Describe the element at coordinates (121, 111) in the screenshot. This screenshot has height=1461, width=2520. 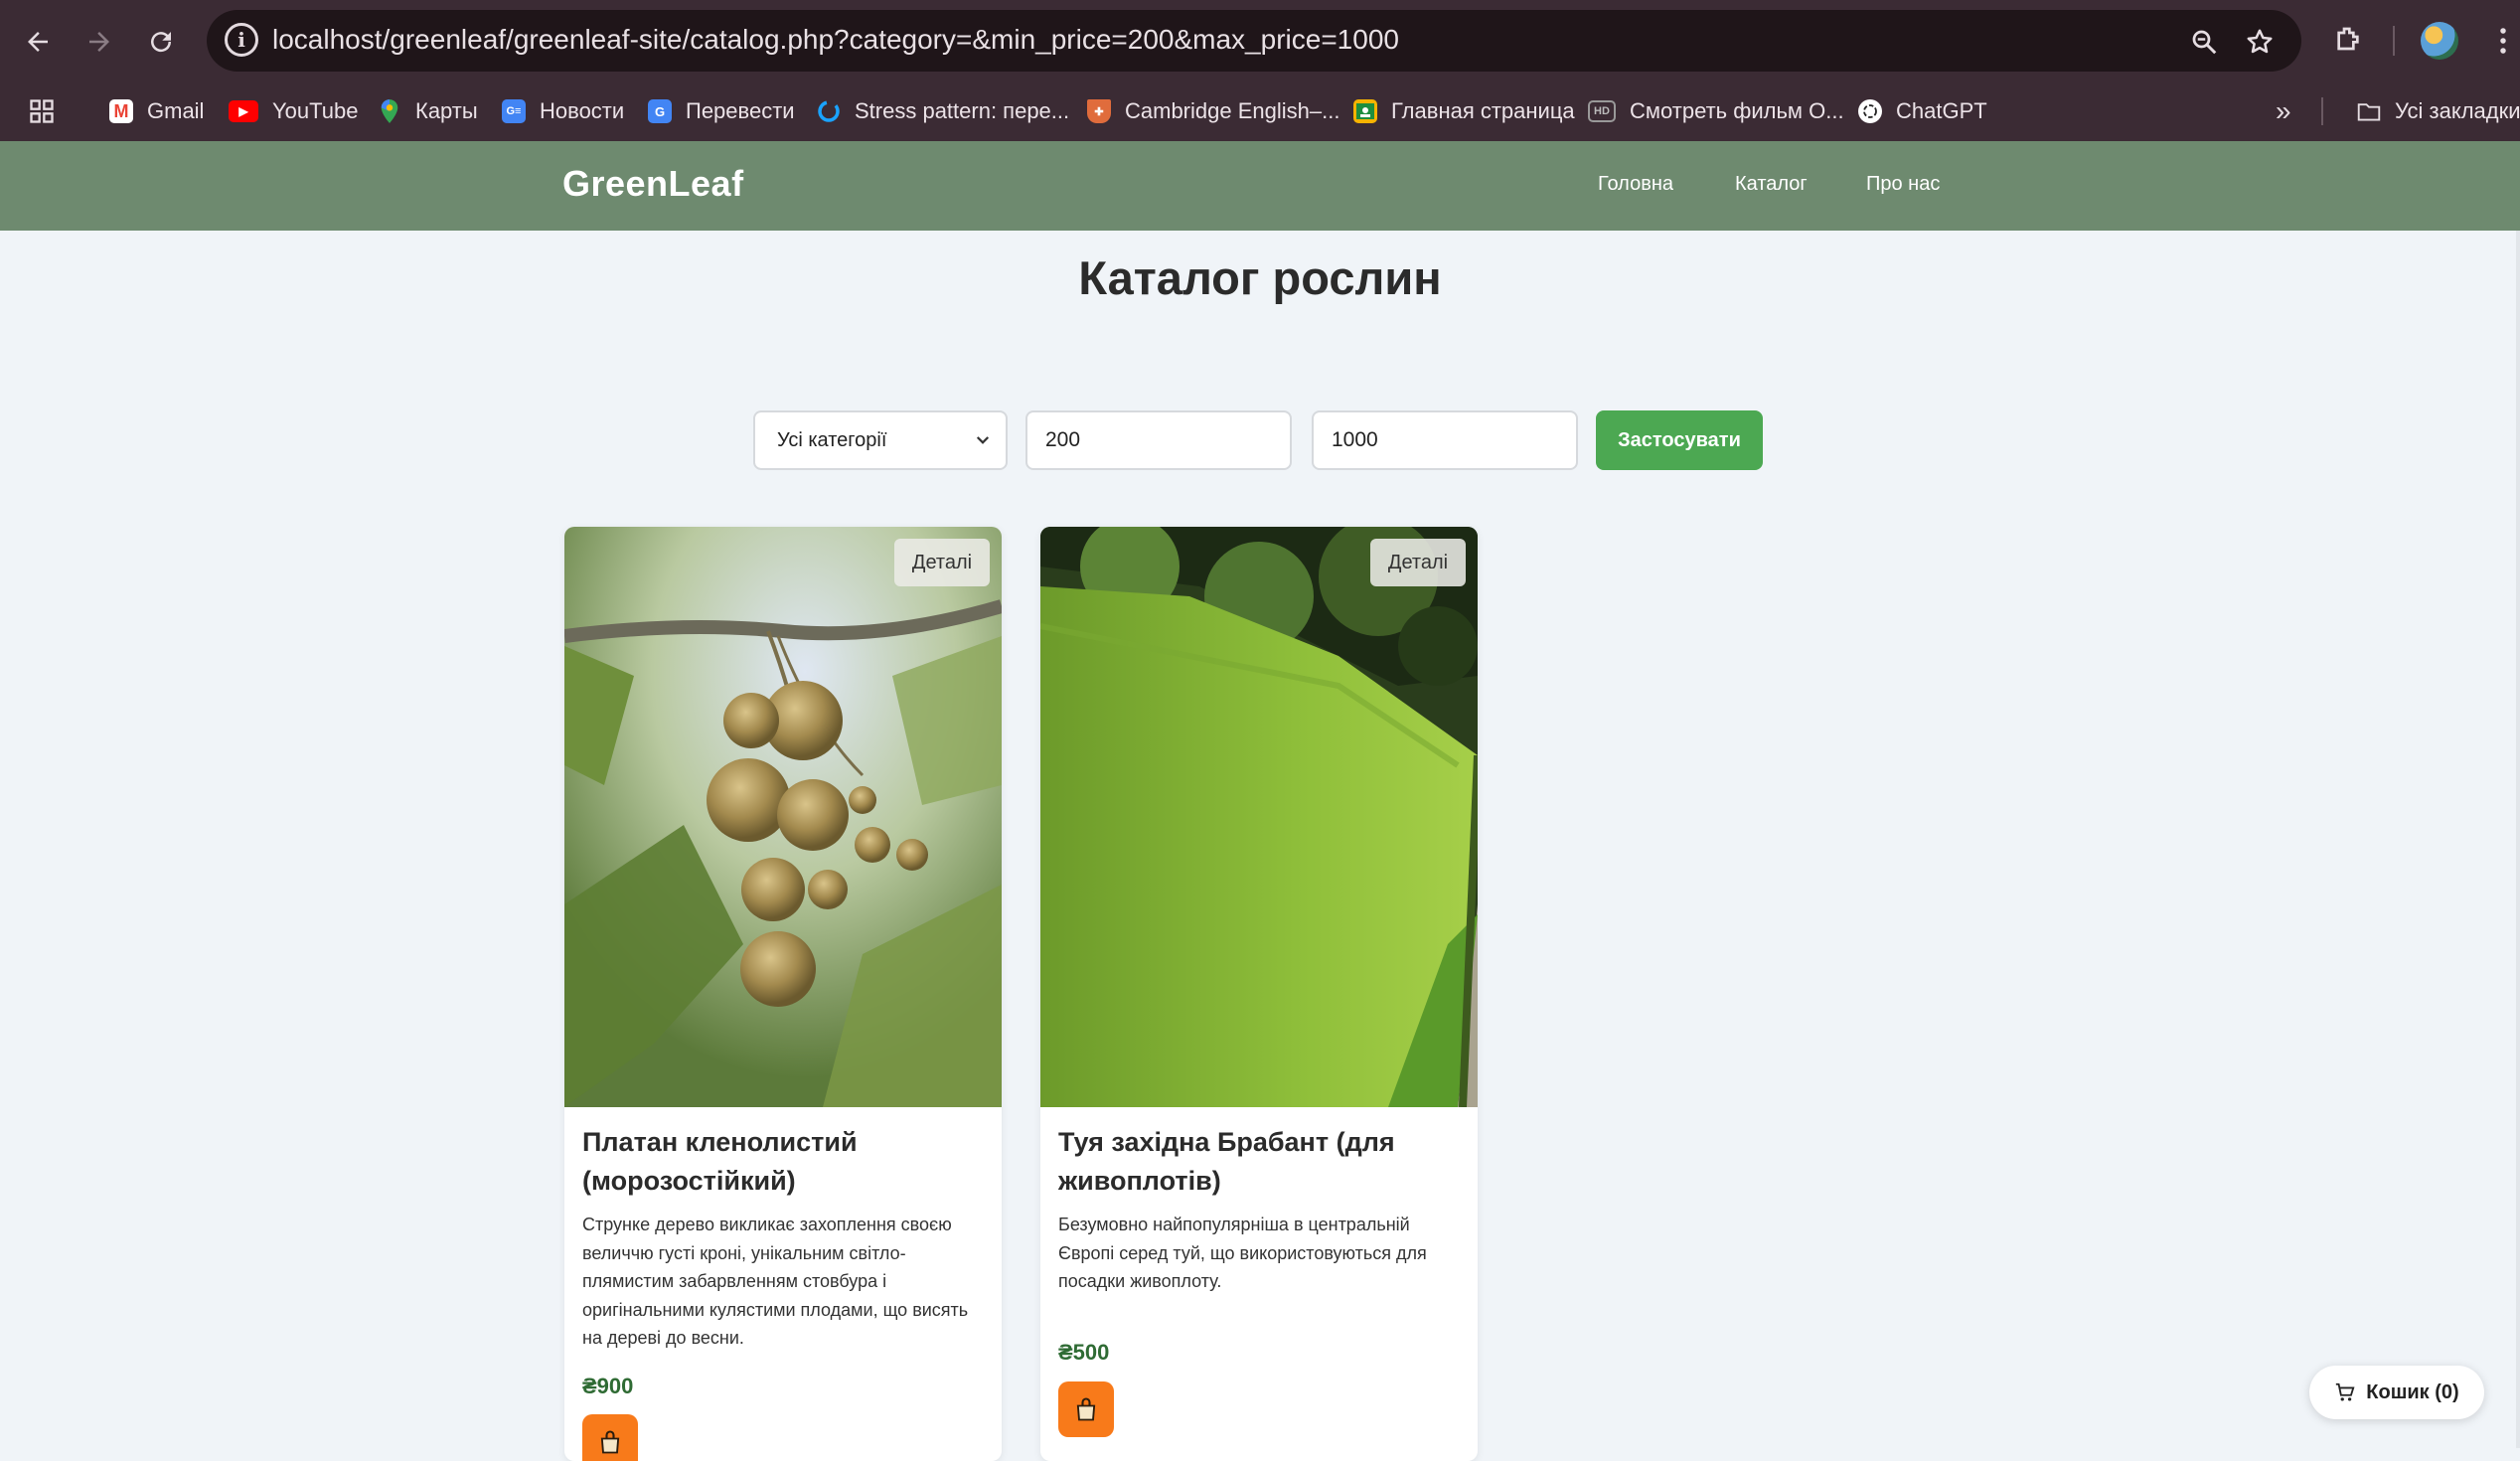
I see `gmail-icon: M` at that location.